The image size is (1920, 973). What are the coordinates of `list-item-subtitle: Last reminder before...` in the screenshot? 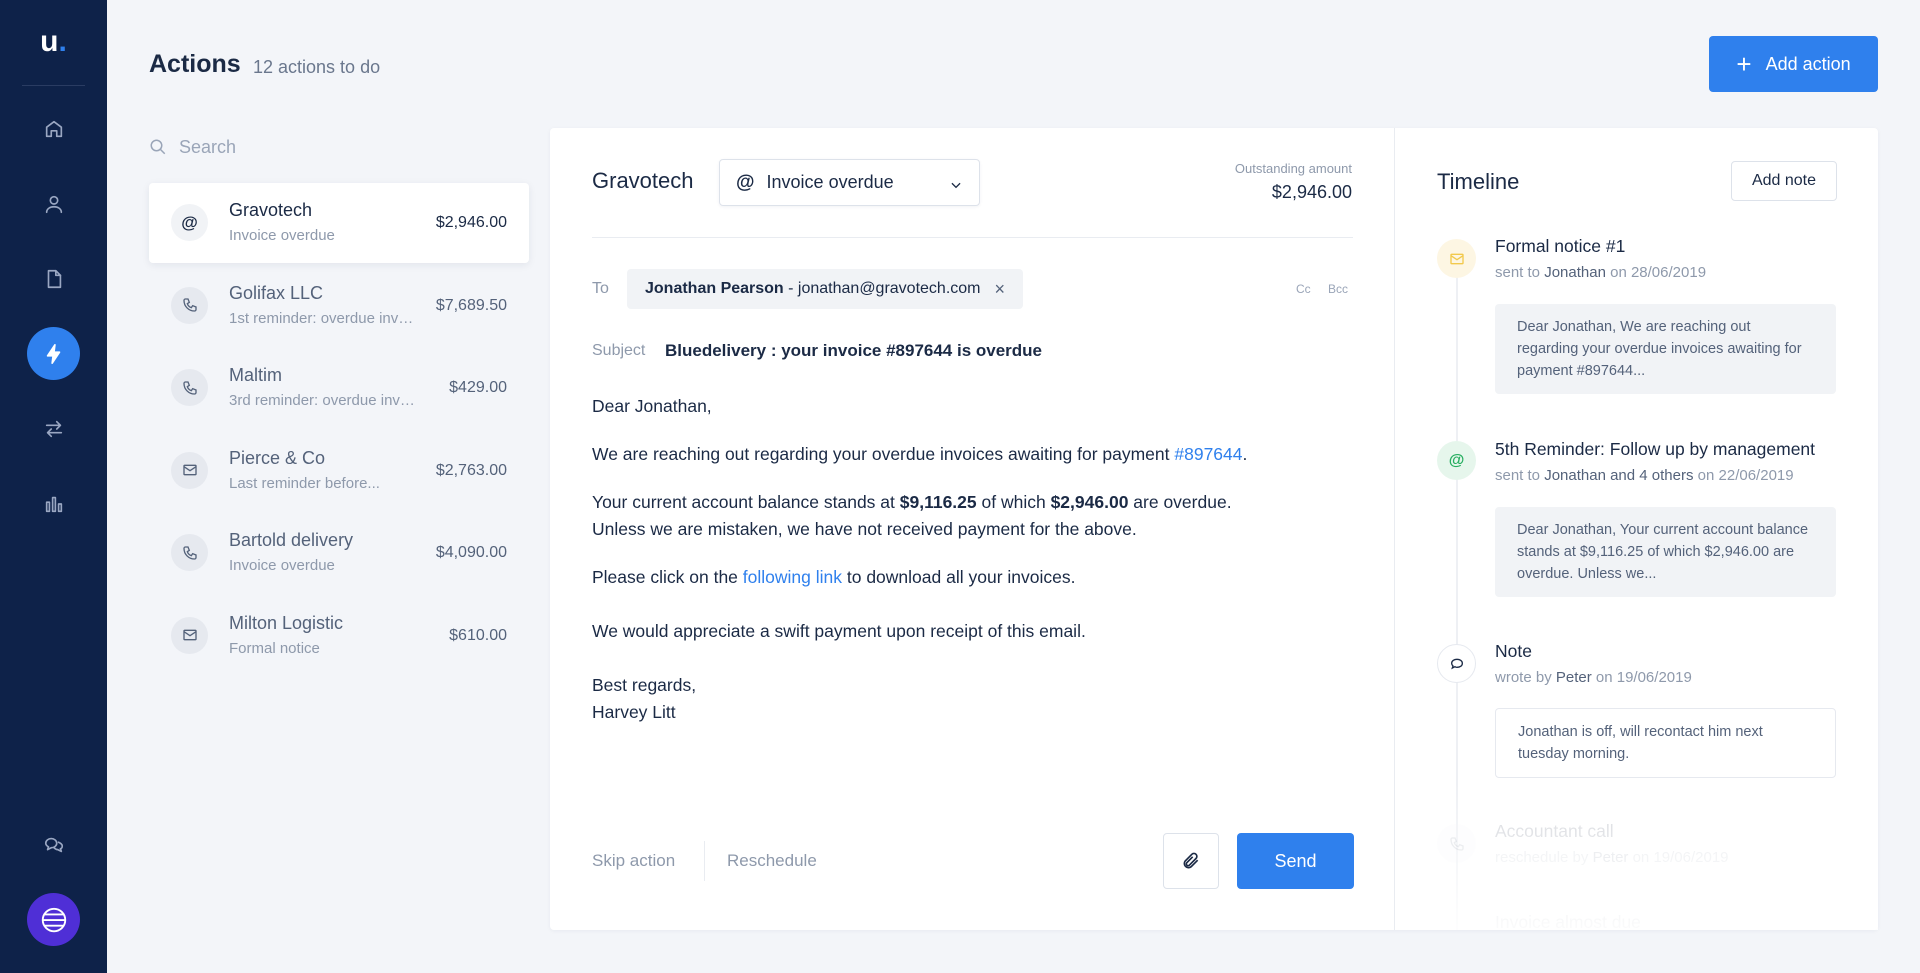 It's located at (304, 483).